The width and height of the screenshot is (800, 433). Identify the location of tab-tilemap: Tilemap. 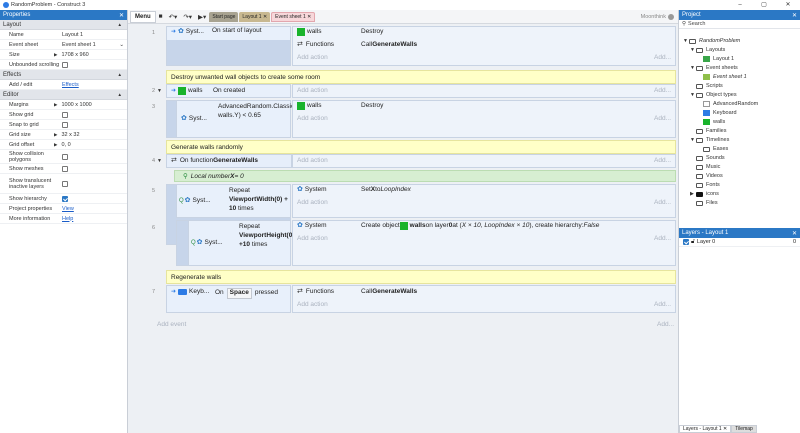
(744, 429).